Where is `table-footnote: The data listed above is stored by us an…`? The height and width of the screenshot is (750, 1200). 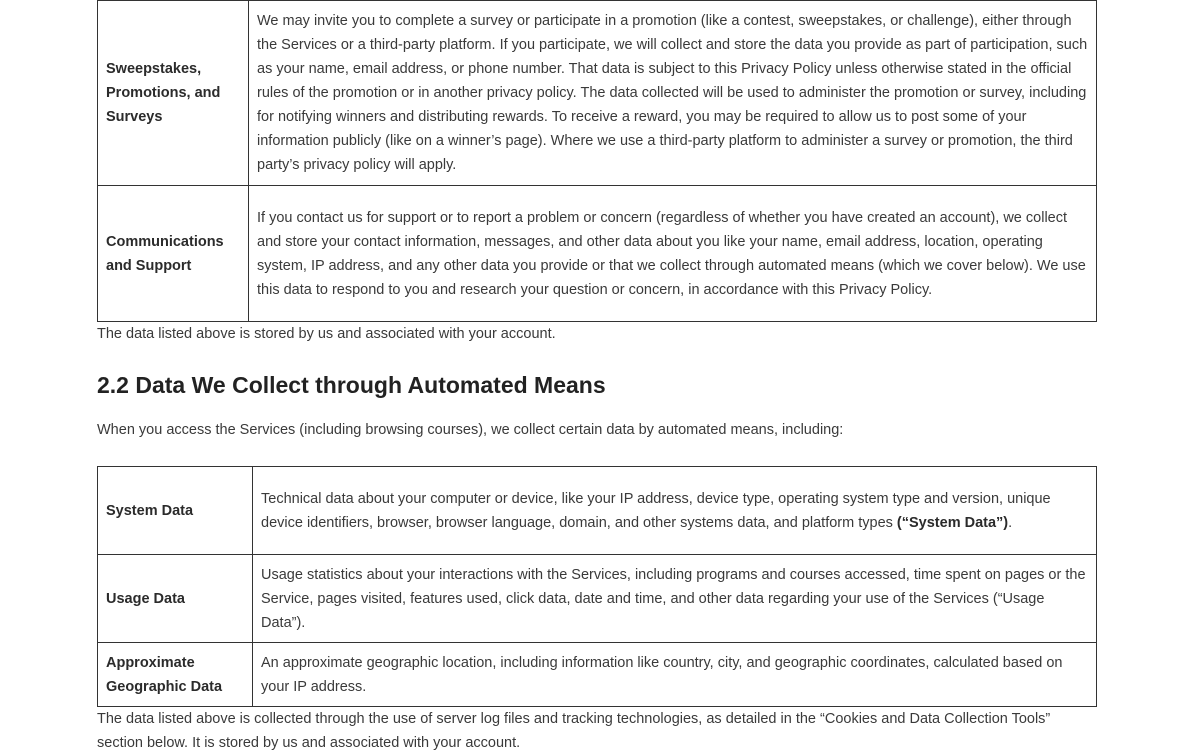
table-footnote: The data listed above is stored by us an… is located at coordinates (326, 334).